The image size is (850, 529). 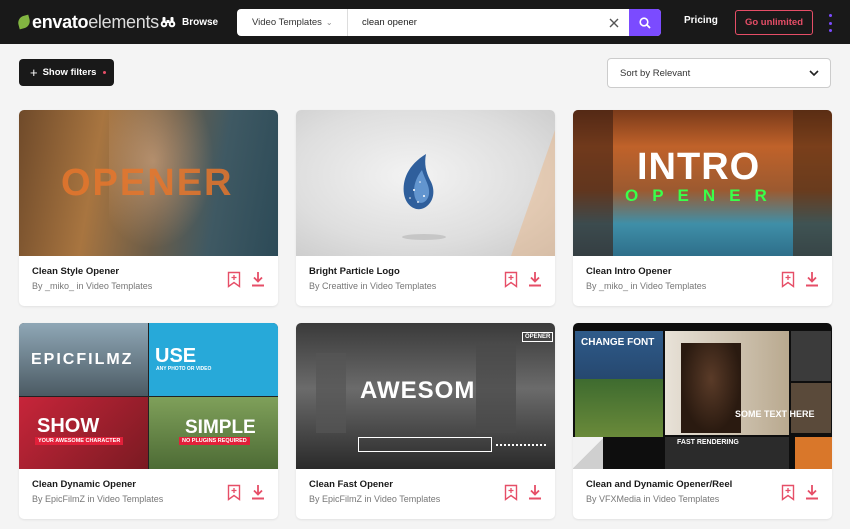 What do you see at coordinates (351, 484) in the screenshot?
I see `item-title: Clean Fast Opener` at bounding box center [351, 484].